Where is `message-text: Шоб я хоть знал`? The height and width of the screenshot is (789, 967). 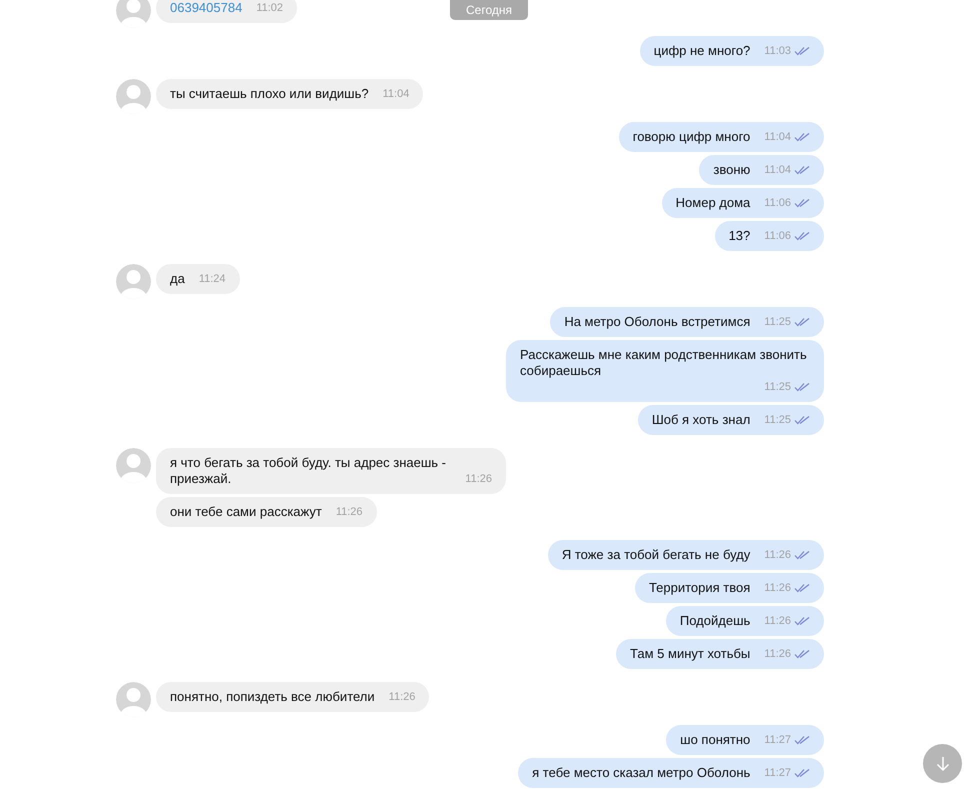 message-text: Шоб я хоть знал is located at coordinates (701, 420).